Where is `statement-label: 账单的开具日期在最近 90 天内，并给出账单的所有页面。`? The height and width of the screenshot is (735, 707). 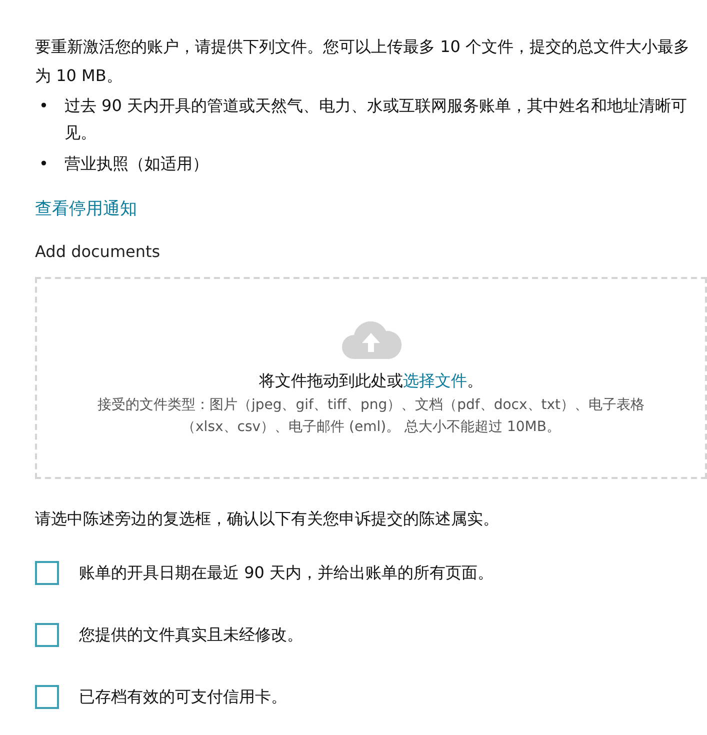 statement-label: 账单的开具日期在最近 90 天内，并给出账单的所有页面。 is located at coordinates (286, 573).